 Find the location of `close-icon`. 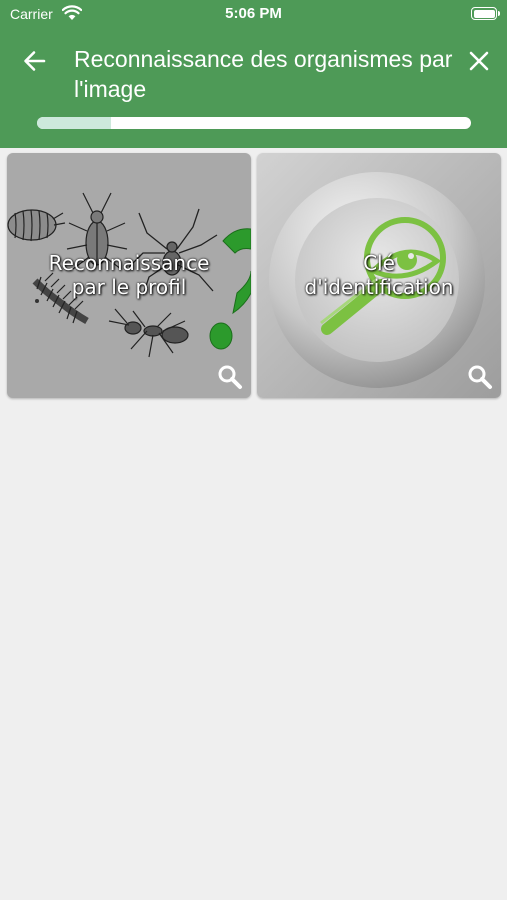

close-icon is located at coordinates (479, 61).